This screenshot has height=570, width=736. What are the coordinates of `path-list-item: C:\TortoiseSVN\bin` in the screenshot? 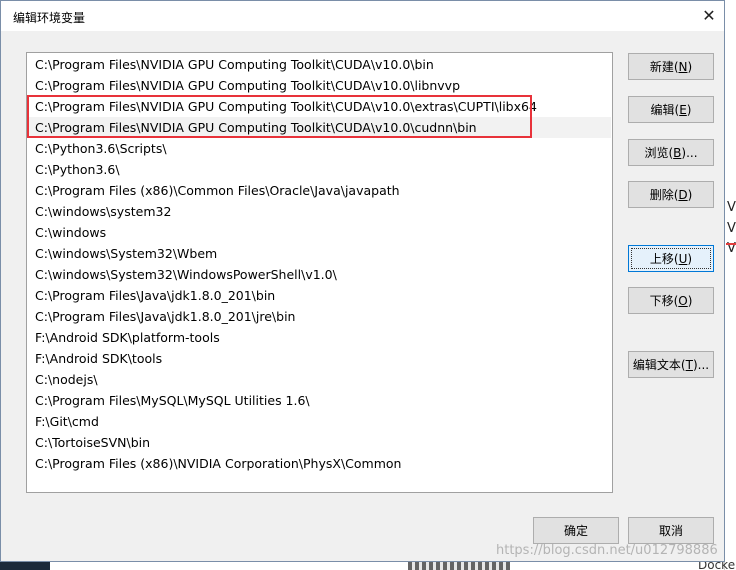 It's located at (319, 442).